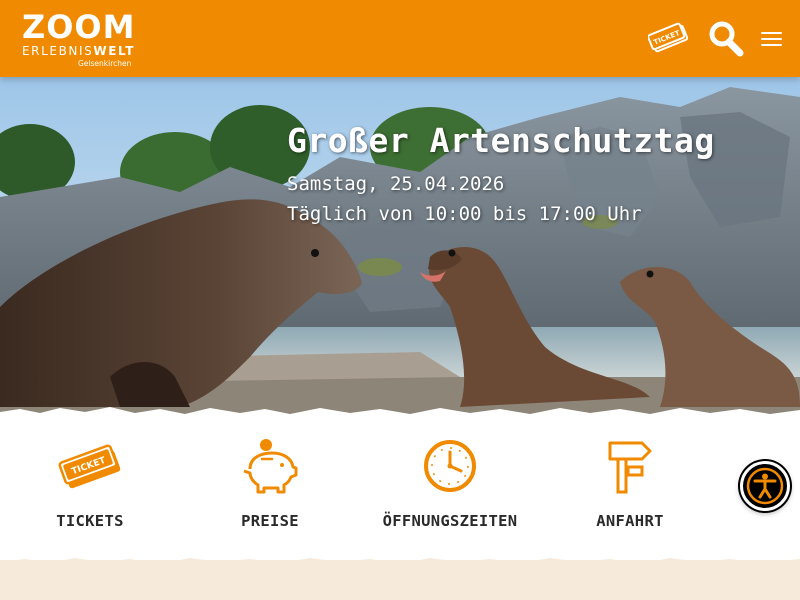 The height and width of the screenshot is (600, 800). I want to click on quicklink-directions: ANFAHRT, so click(630, 487).